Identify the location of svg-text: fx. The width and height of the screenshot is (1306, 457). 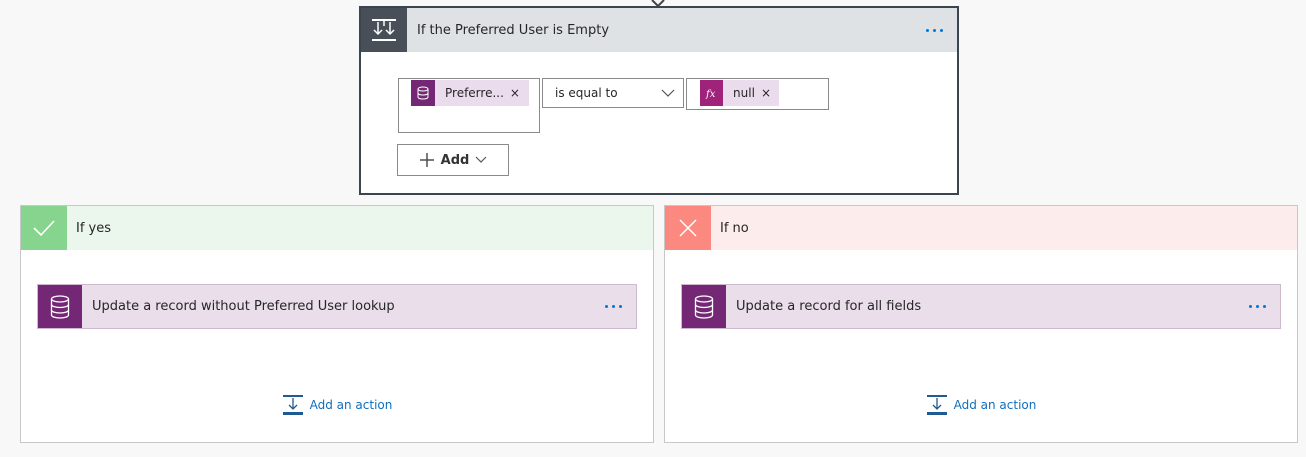
(710, 94).